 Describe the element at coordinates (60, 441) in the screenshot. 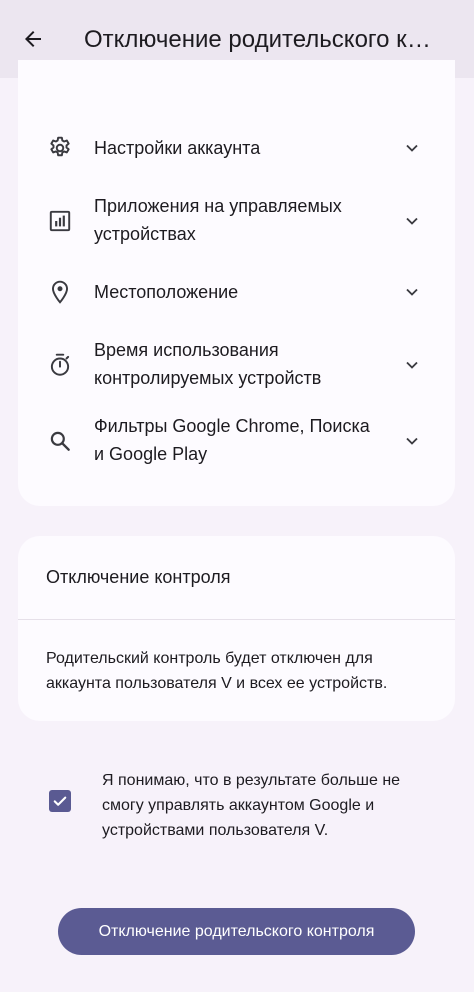

I see `search-icon` at that location.